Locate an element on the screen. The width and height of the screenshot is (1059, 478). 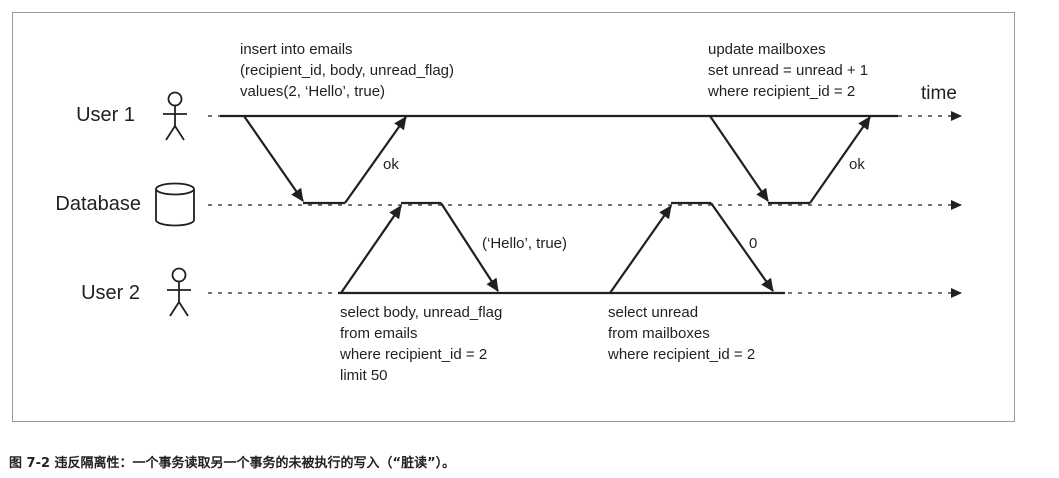
query-line: values(2, ‘Hello’, true) is located at coordinates (312, 91).